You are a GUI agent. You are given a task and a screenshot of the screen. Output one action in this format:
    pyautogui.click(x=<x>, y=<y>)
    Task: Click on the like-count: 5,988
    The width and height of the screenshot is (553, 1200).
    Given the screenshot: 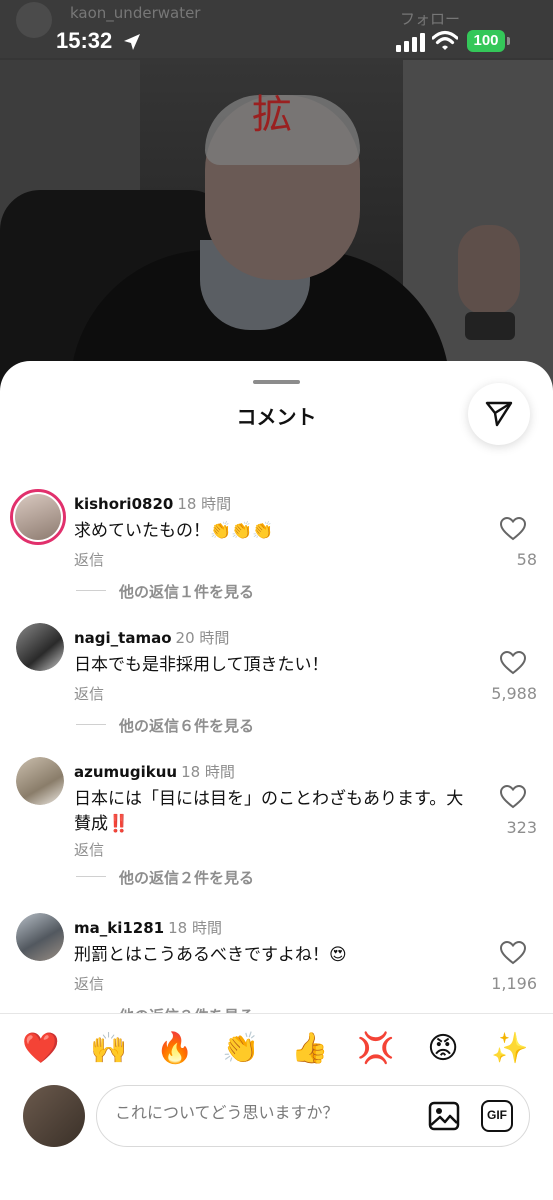 What is the action you would take?
    pyautogui.click(x=514, y=693)
    